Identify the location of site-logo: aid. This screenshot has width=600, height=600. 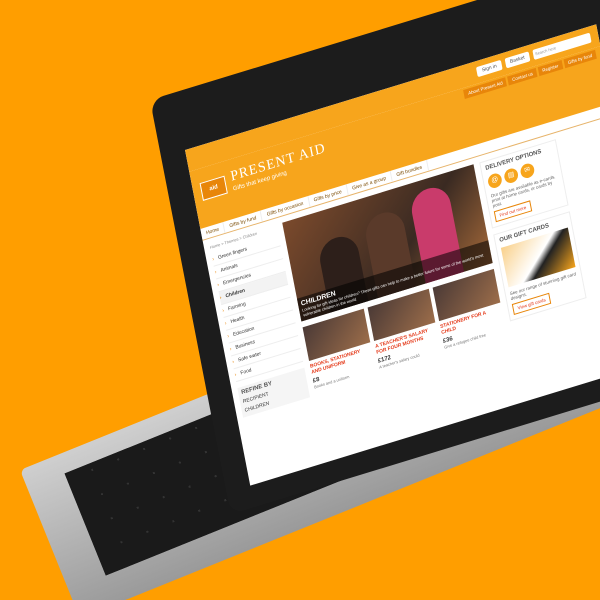
(213, 188).